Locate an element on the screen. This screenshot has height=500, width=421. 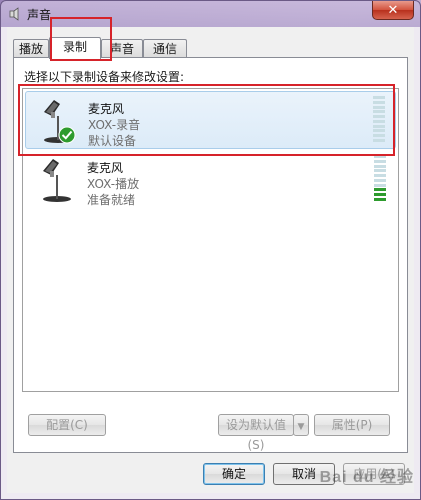
device-status: 准备就绪 is located at coordinates (111, 200).